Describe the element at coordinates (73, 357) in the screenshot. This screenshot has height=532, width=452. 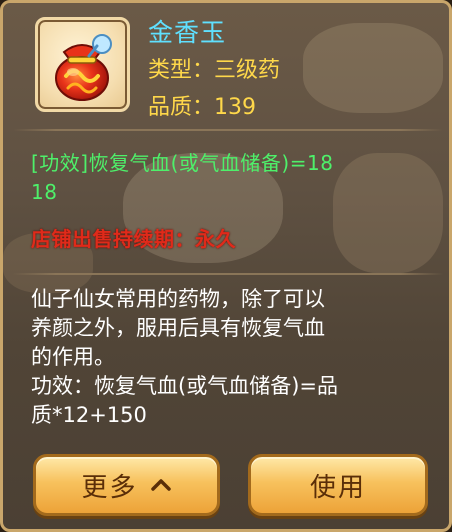
I see `description-line: 的作用。` at that location.